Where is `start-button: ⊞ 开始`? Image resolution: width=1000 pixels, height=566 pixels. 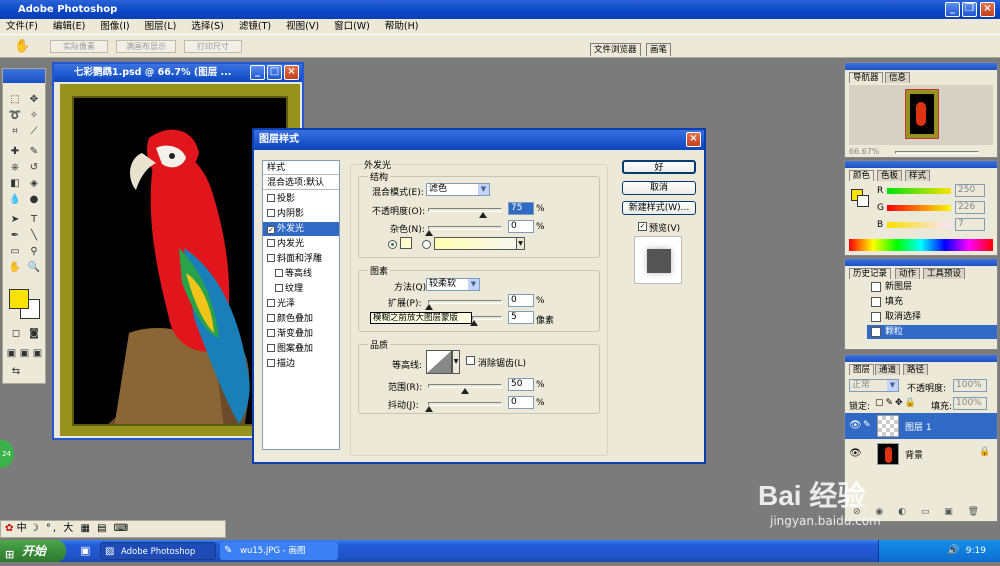 start-button: ⊞ 开始 is located at coordinates (33, 551).